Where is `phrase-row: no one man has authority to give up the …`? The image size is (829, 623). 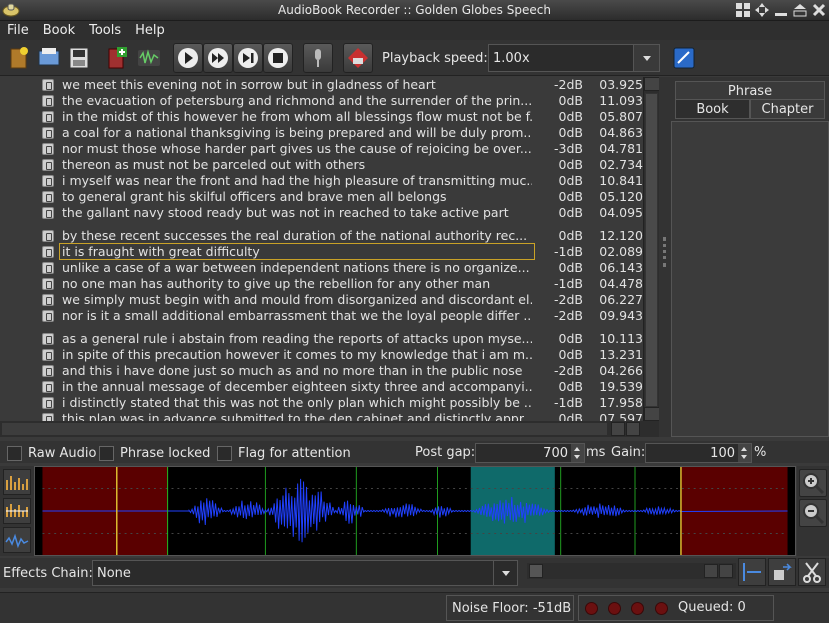 phrase-row: no one man has authority to give up the … is located at coordinates (321, 284).